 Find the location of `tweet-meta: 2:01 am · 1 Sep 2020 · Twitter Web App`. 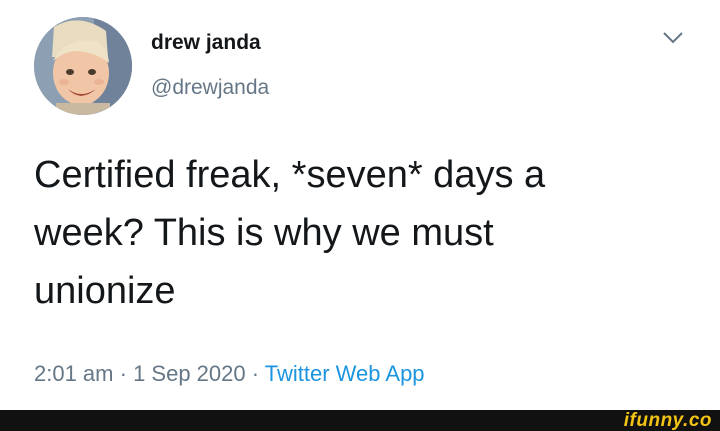

tweet-meta: 2:01 am · 1 Sep 2020 · Twitter Web App is located at coordinates (229, 374).